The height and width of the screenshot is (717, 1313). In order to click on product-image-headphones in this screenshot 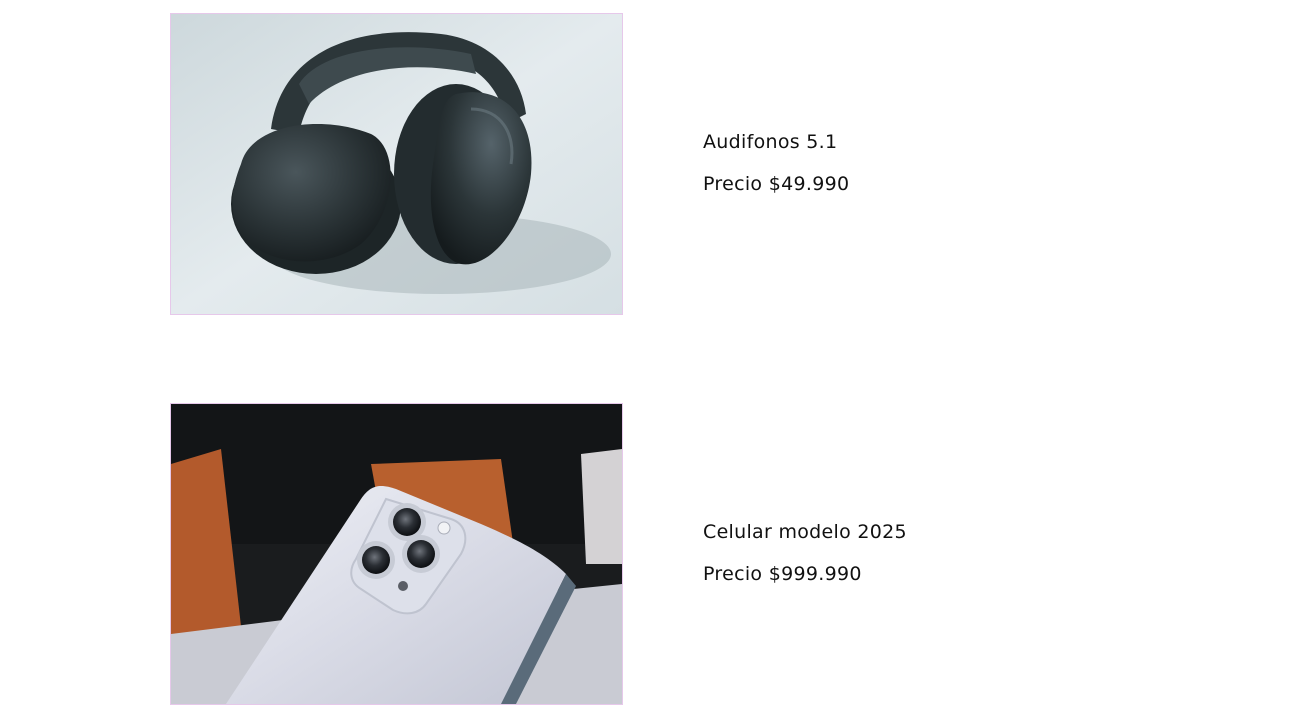, I will do `click(396, 164)`.